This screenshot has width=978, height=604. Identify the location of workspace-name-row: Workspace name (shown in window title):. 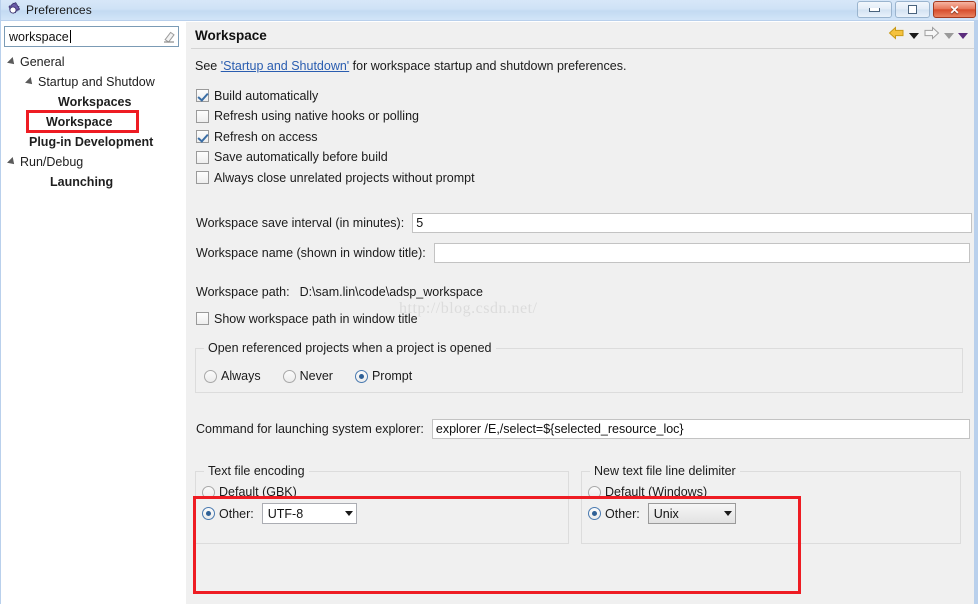
(585, 253).